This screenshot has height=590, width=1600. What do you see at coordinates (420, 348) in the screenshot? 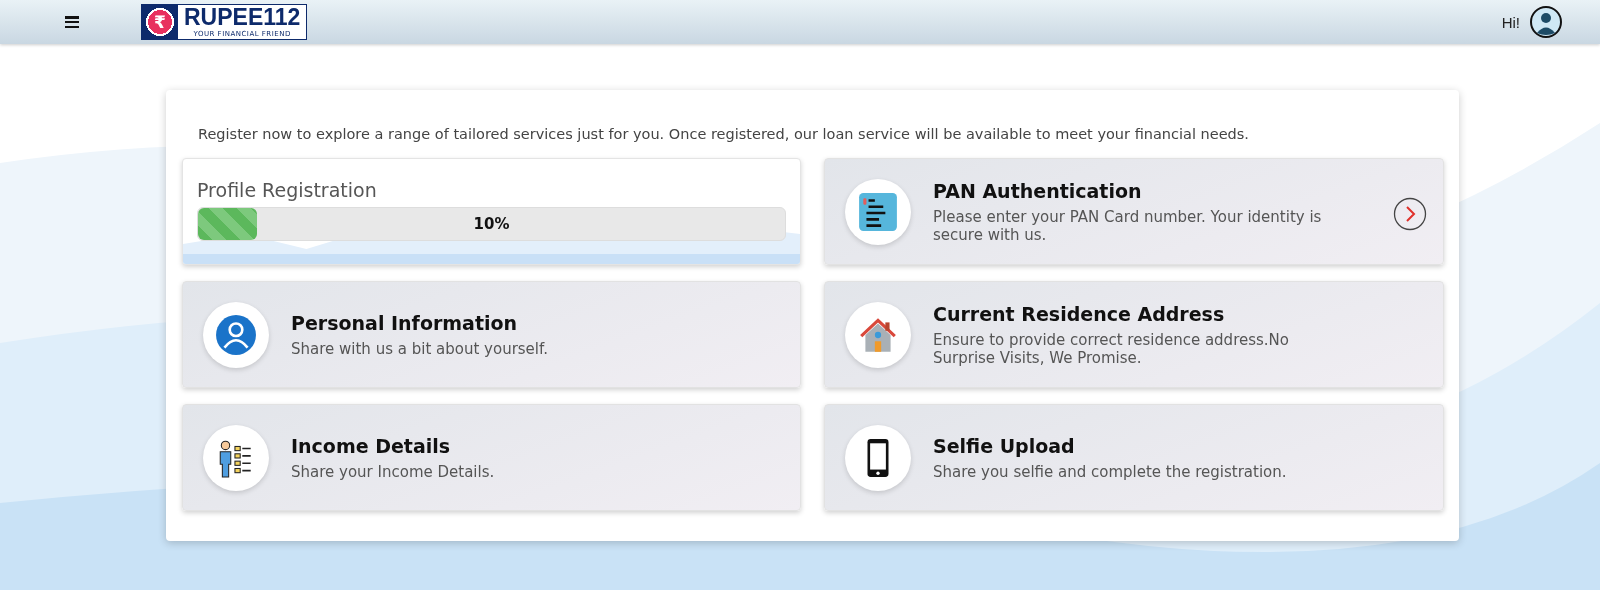
I see `step-description: Share with us a bit about yourself.` at bounding box center [420, 348].